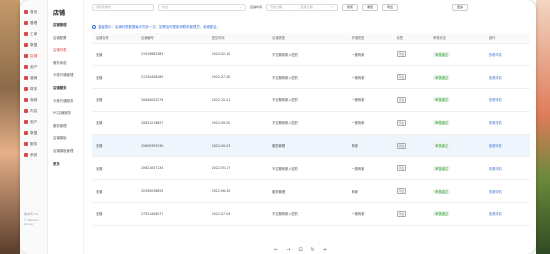 This screenshot has height=254, width=550. Describe the element at coordinates (60, 88) in the screenshot. I see `sub-nav-group: 店铺服务` at that location.